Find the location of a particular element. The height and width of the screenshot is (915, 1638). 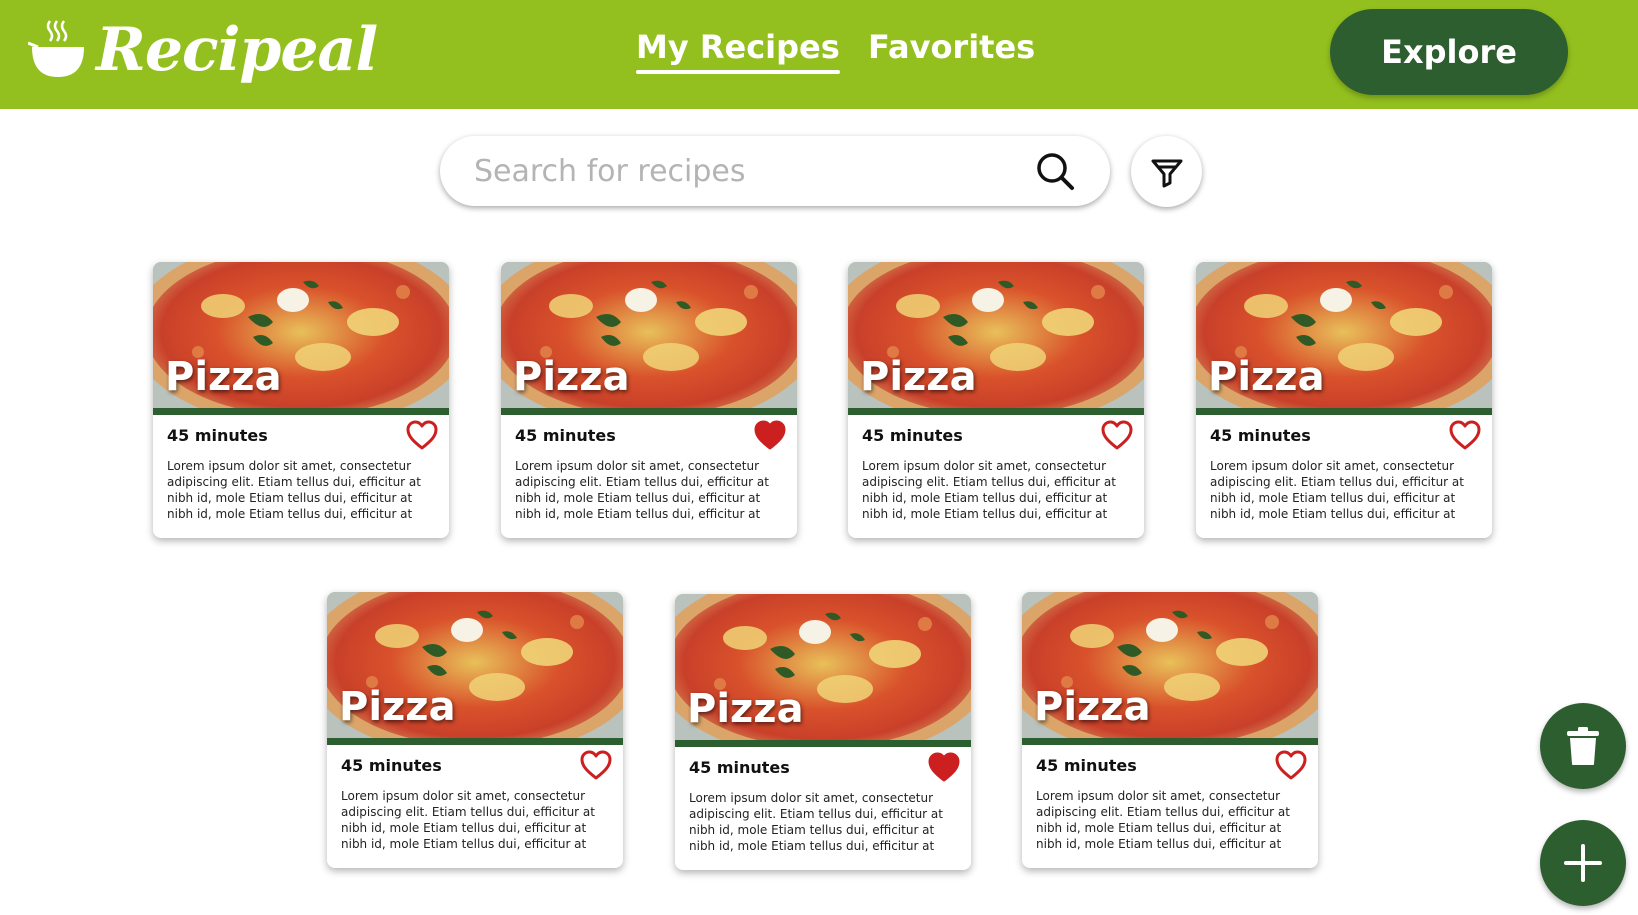

tab-my-recipes: My Recipes is located at coordinates (738, 51).